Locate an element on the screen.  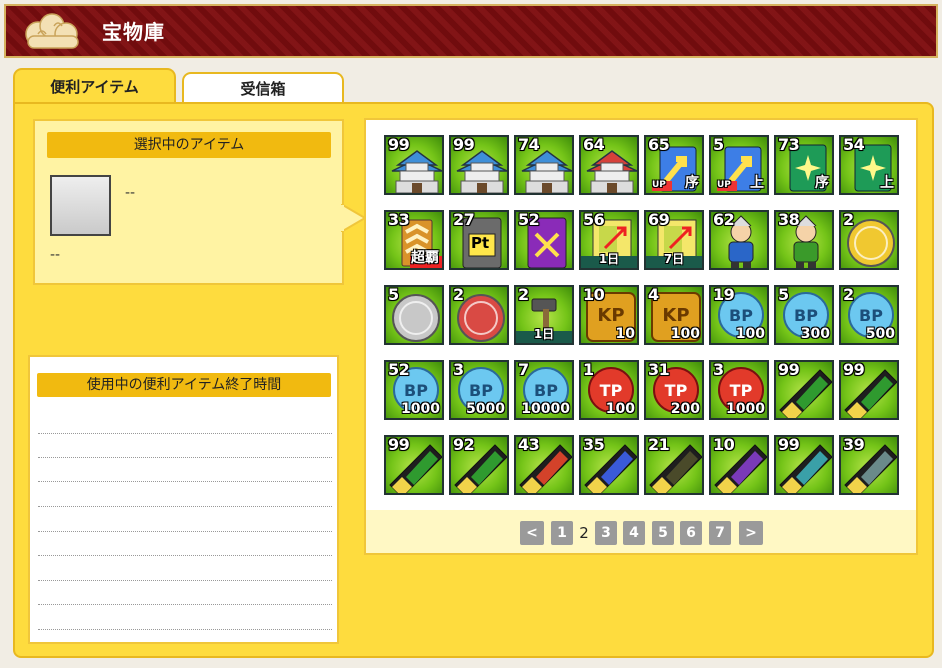
item-slot: 73 序 is located at coordinates (804, 165).